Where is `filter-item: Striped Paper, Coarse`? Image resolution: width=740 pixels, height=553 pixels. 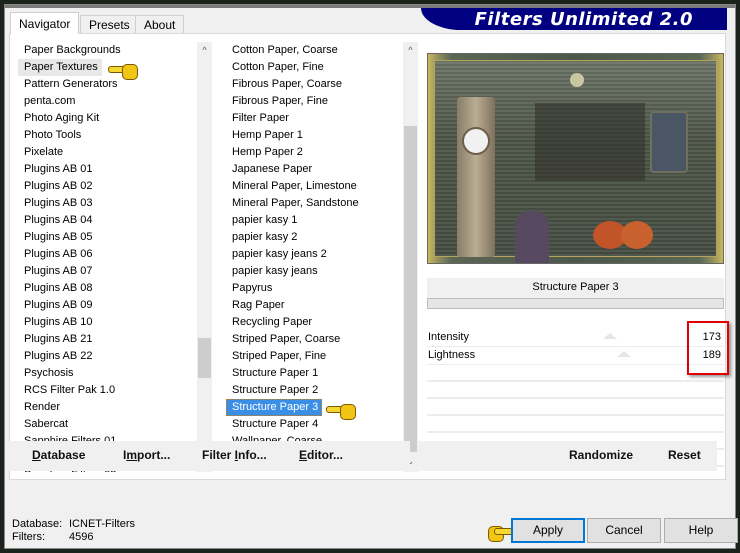
filter-item: Striped Paper, Coarse is located at coordinates (314, 339).